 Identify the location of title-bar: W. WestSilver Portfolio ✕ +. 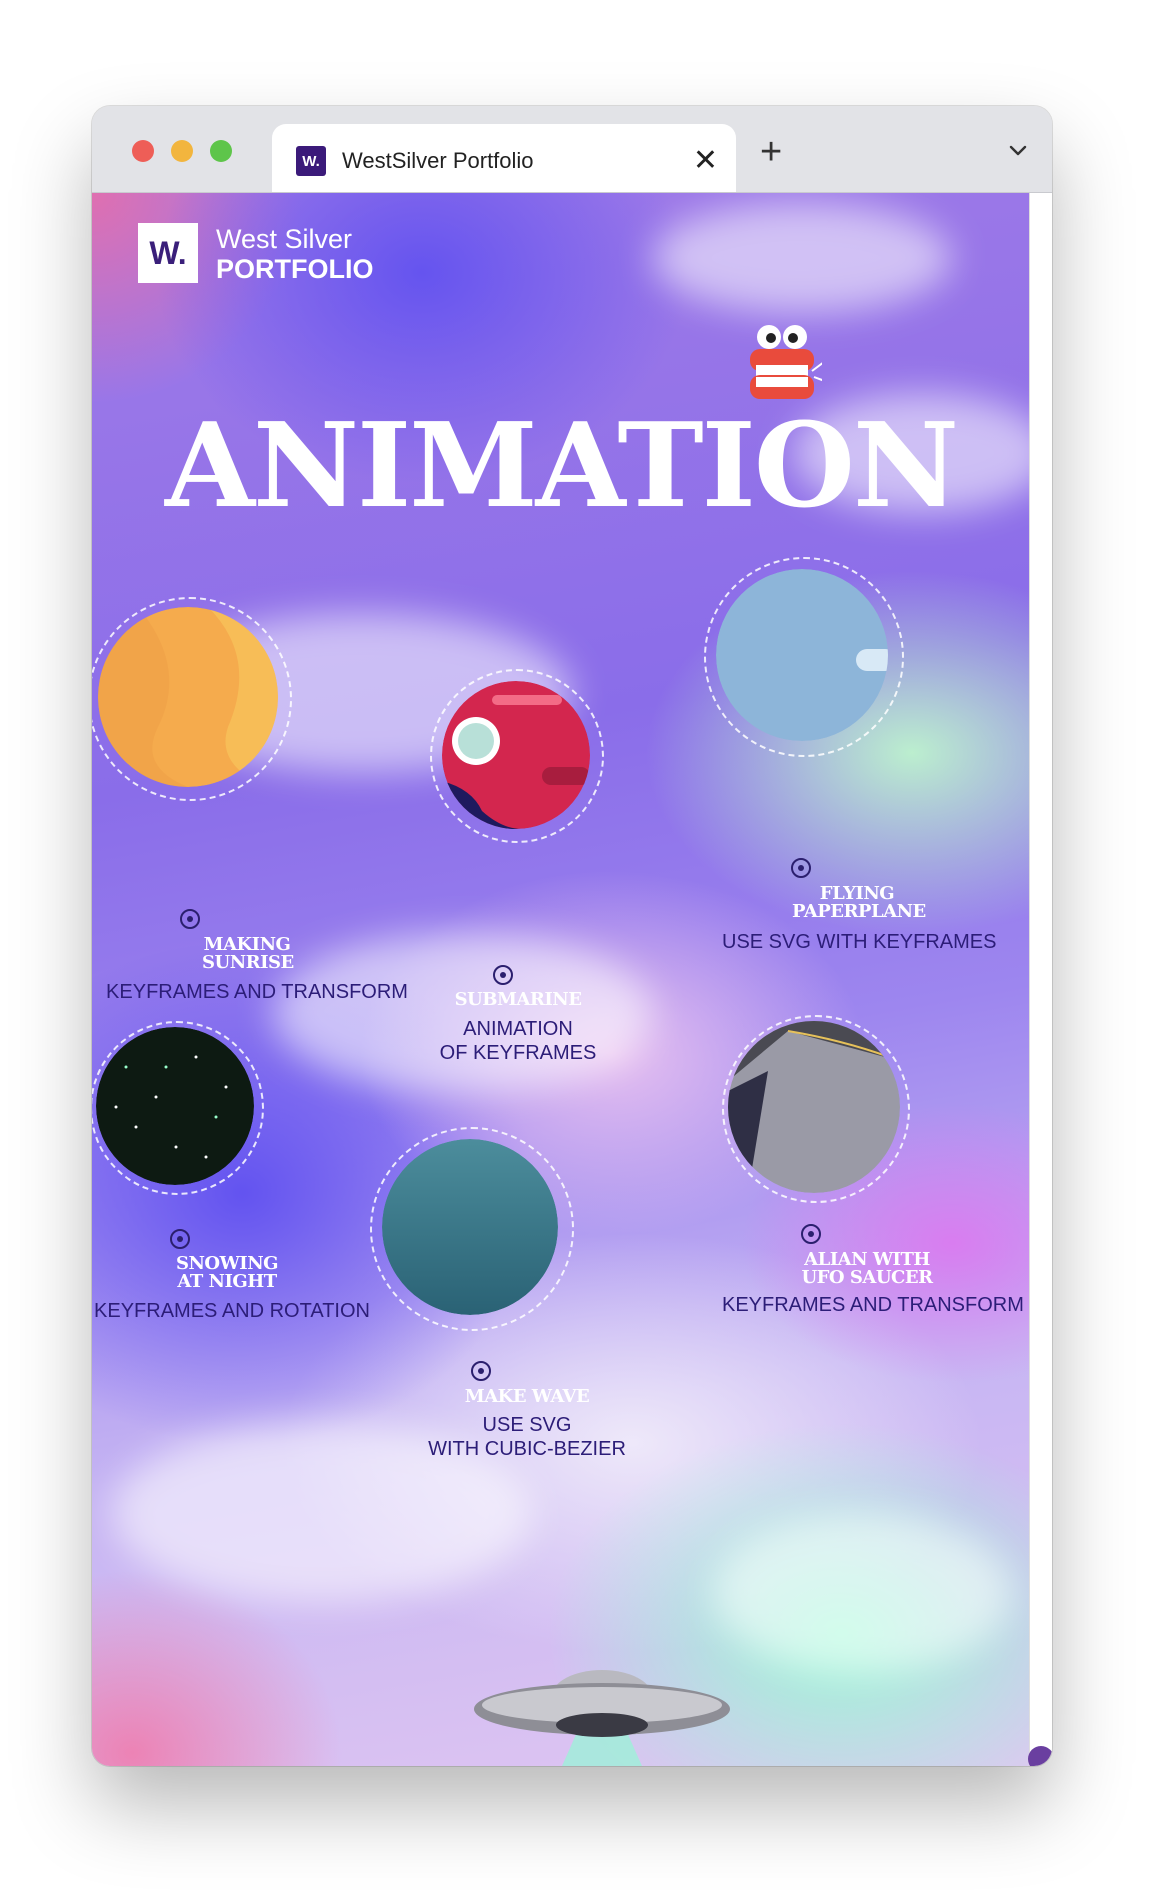
(572, 149).